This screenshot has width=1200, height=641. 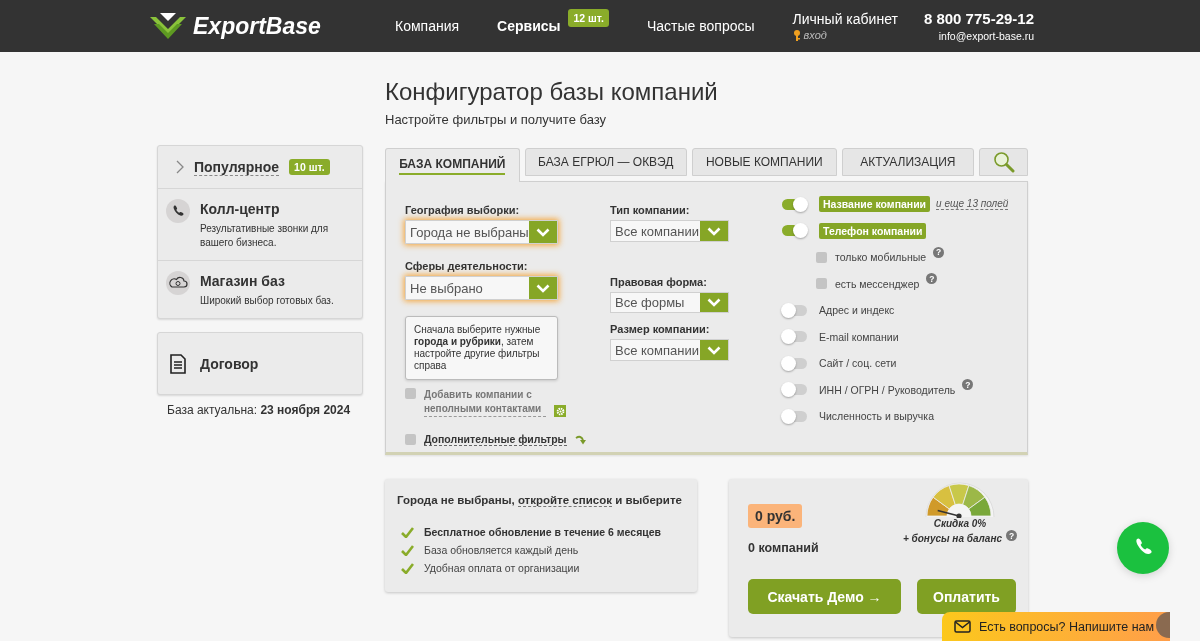 I want to click on benefit-text: Бесплатное обновление в течение 6 месяцев, so click(x=542, y=532).